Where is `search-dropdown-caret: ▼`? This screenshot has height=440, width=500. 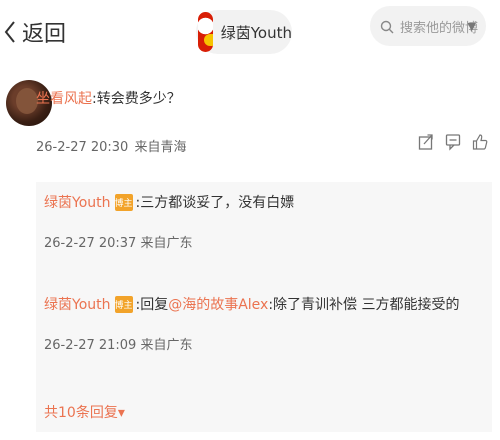
search-dropdown-caret: ▼ is located at coordinates (472, 26).